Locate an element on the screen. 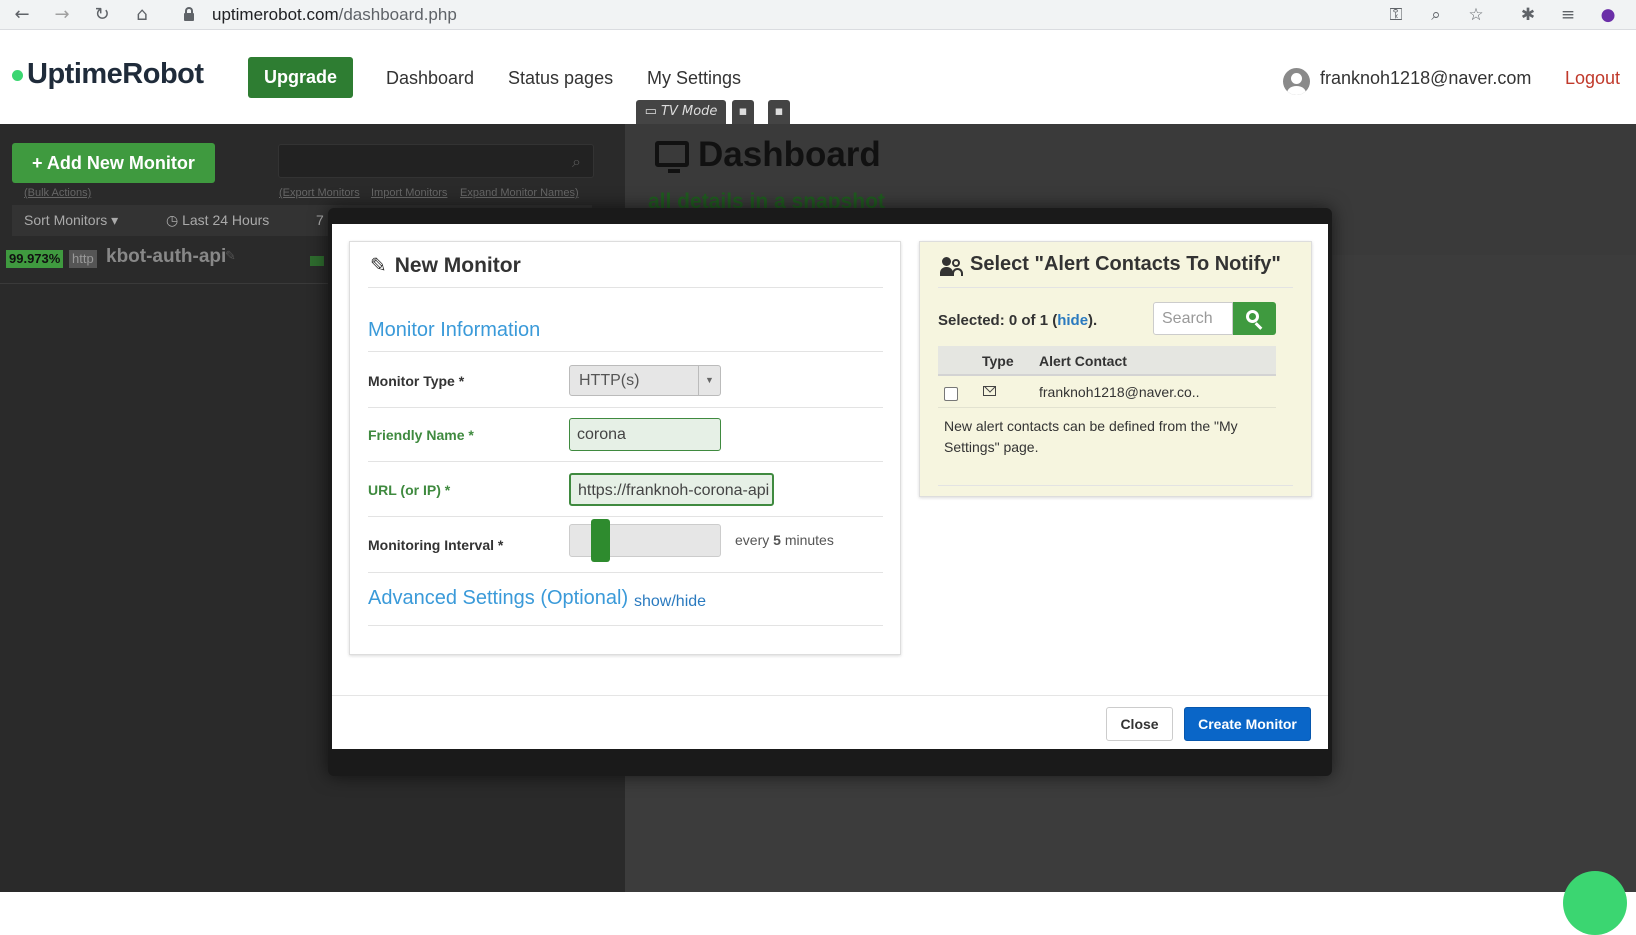 The width and height of the screenshot is (1636, 935). slider-handle is located at coordinates (600, 540).